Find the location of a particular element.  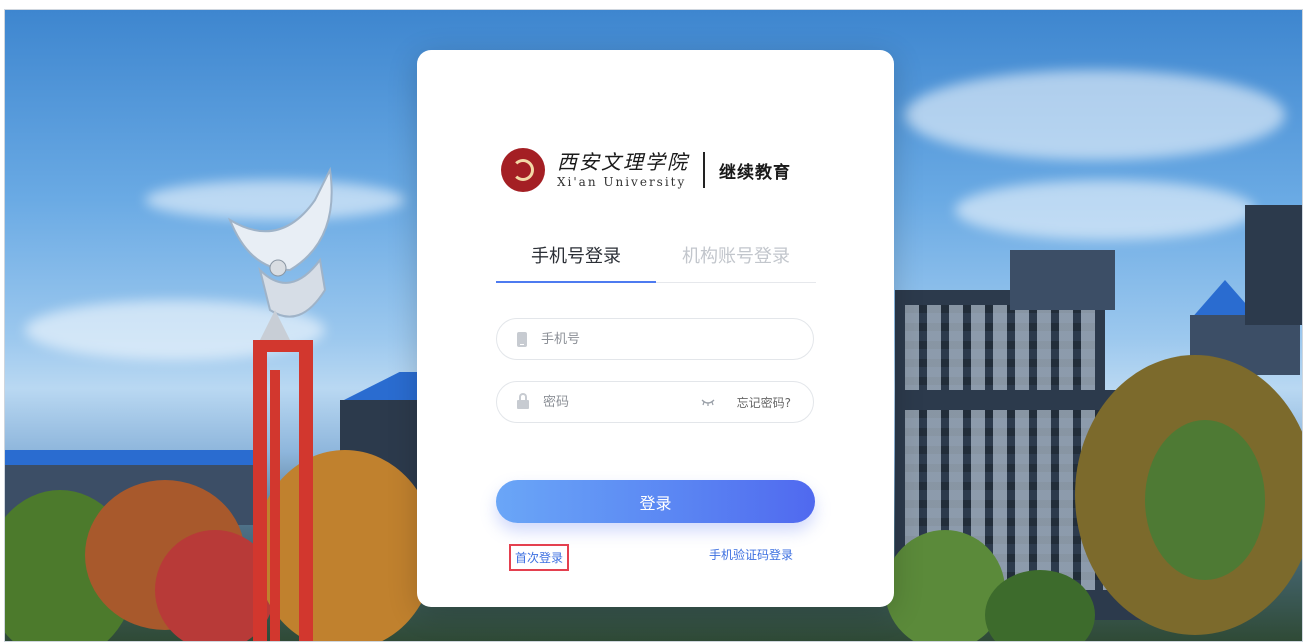

phone-input is located at coordinates (621, 339).